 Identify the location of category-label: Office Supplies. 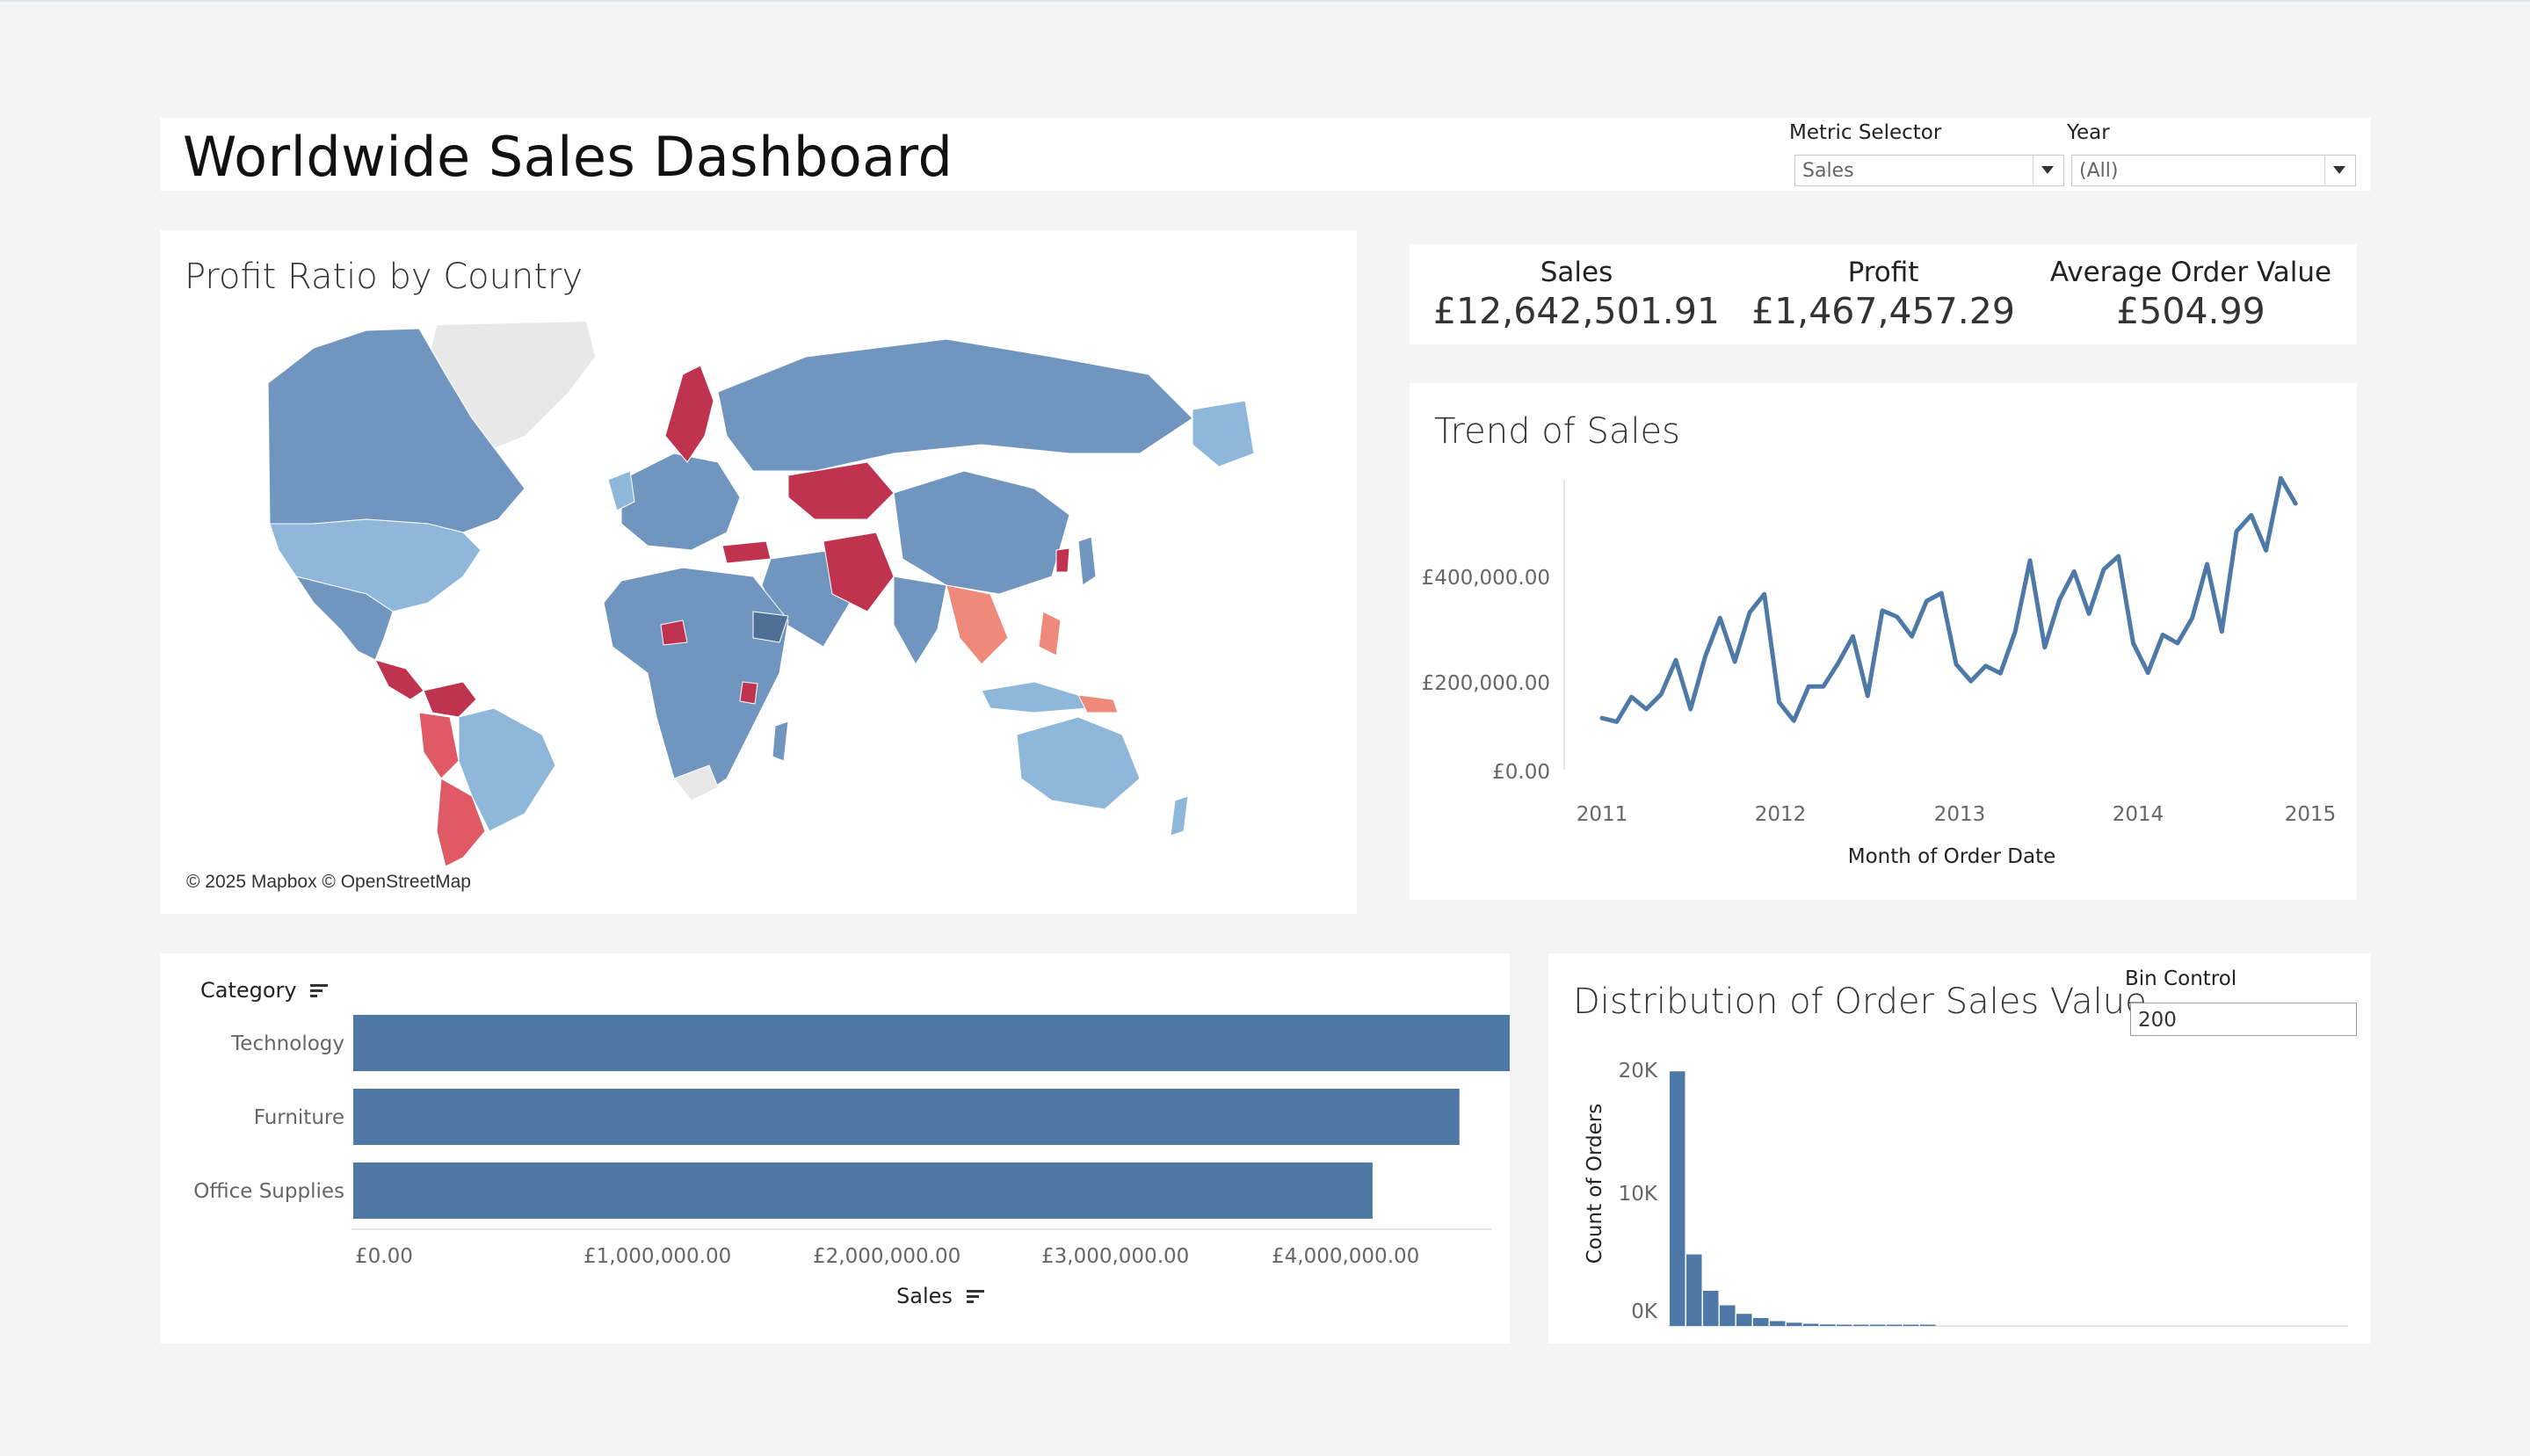
(269, 1191).